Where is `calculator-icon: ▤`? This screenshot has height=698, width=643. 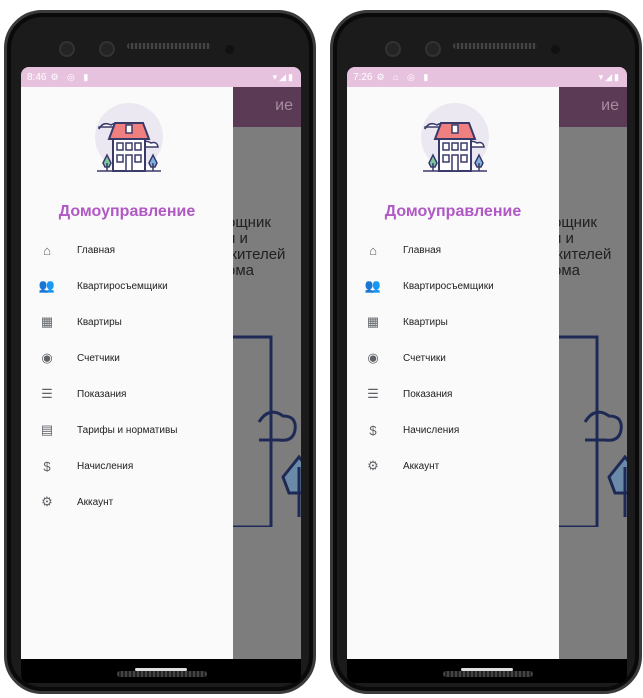 calculator-icon: ▤ is located at coordinates (47, 429).